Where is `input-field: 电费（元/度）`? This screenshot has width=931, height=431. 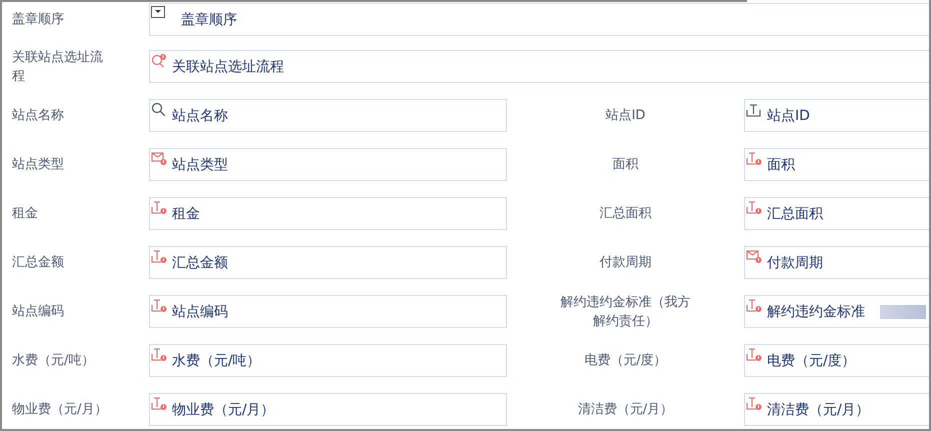 input-field: 电费（元/度） is located at coordinates (836, 360).